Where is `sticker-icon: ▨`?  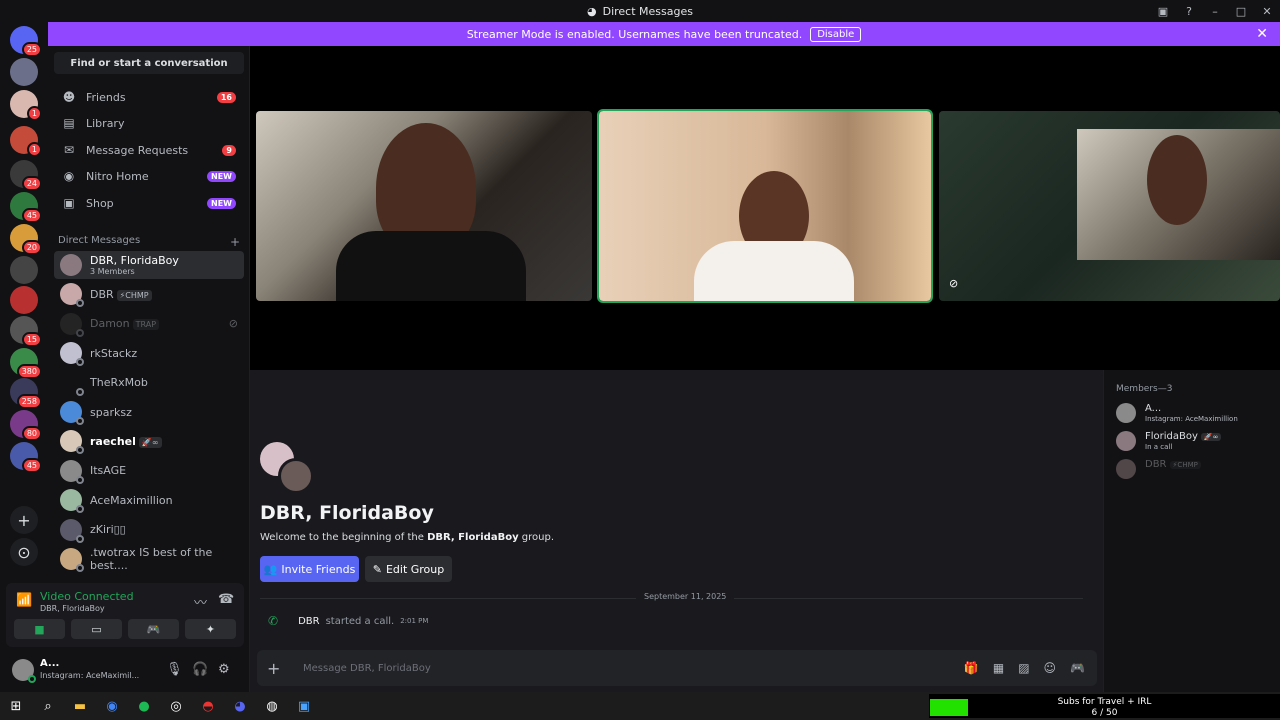
sticker-icon: ▨ is located at coordinates (1023, 668).